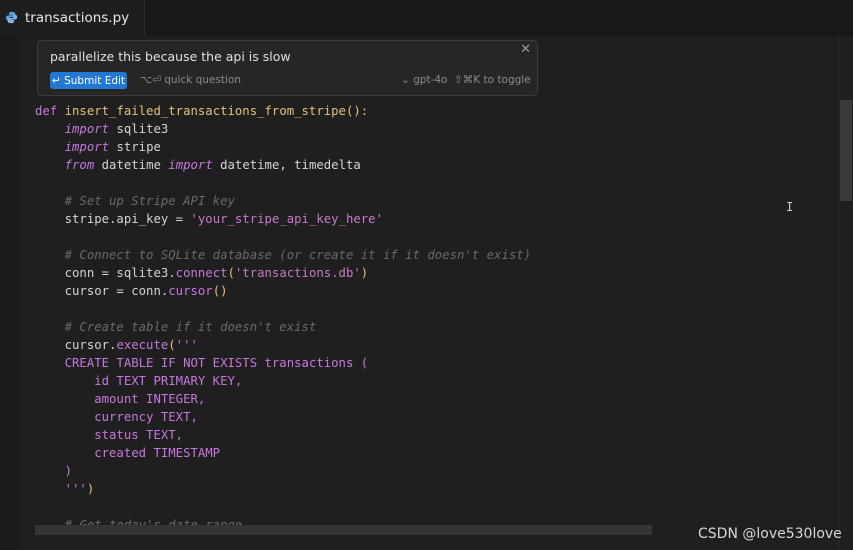  What do you see at coordinates (190, 291) in the screenshot?
I see `code-token: cursor` at bounding box center [190, 291].